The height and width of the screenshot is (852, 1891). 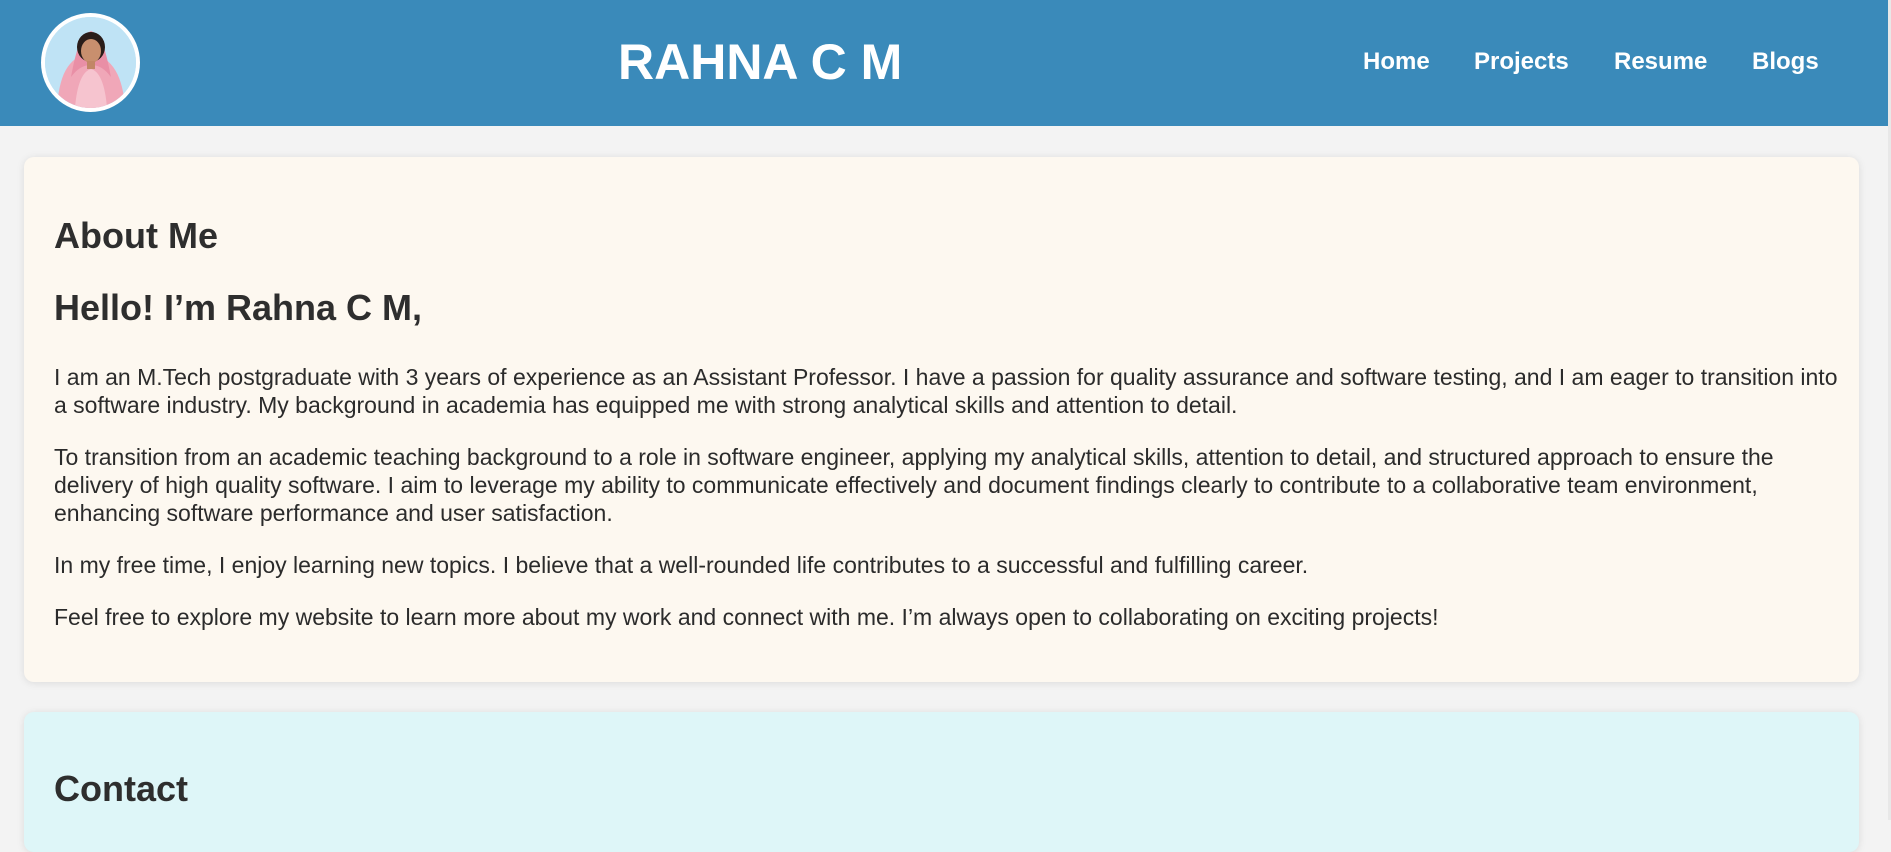 I want to click on site-header: RAHNA C M Home Projects Resume Blogs, so click(x=944, y=63).